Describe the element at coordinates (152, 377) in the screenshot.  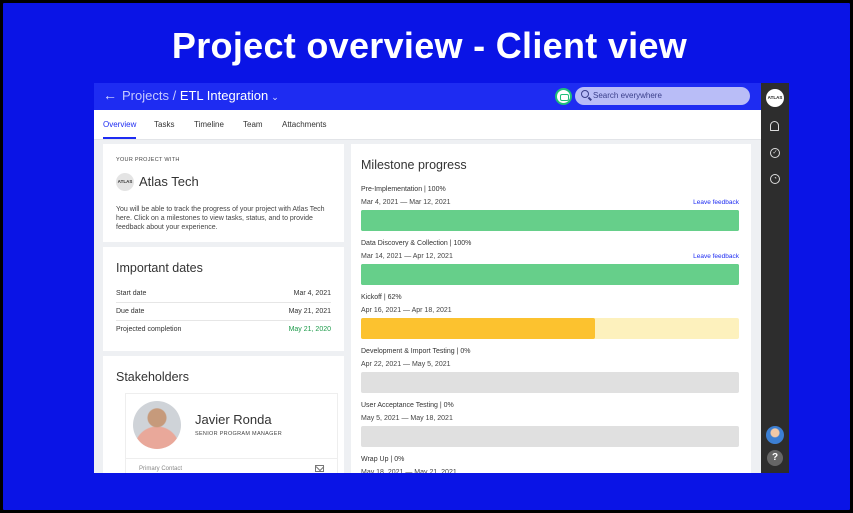
I see `stakeholders-heading: Stakeholders` at that location.